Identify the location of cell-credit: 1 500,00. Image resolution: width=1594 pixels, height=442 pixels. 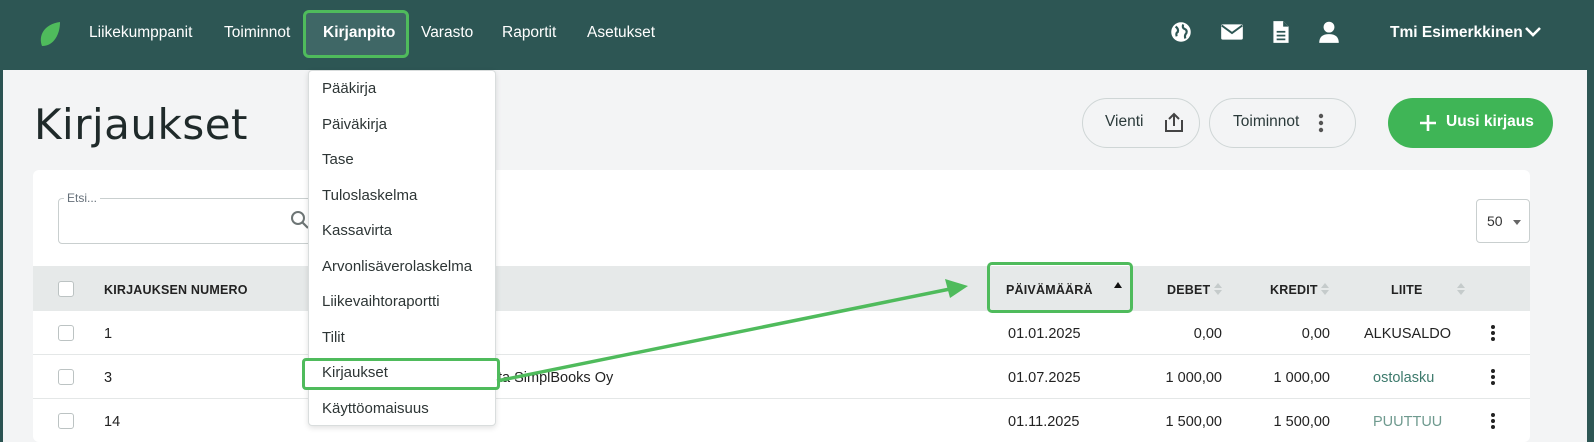
(1301, 422).